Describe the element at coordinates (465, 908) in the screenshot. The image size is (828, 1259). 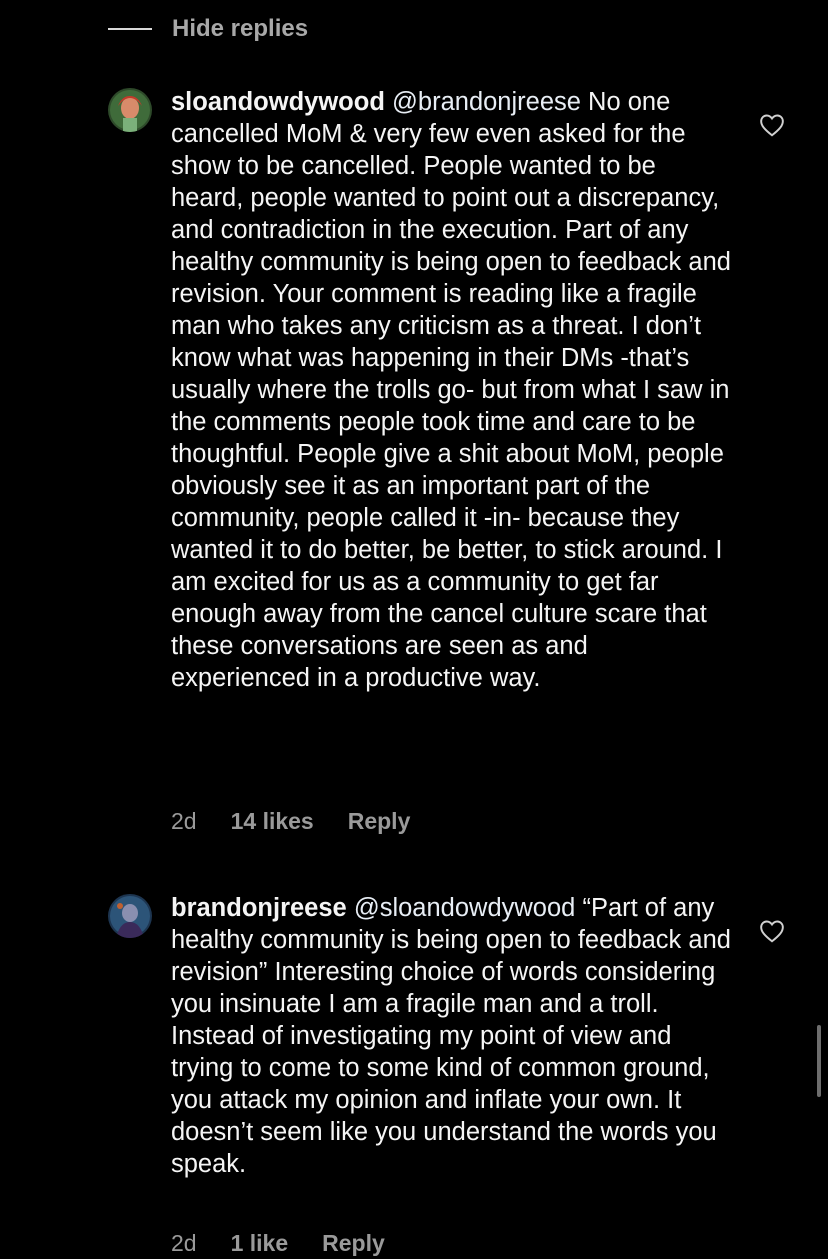
I see `comment-mention: @sloandowdywood` at that location.